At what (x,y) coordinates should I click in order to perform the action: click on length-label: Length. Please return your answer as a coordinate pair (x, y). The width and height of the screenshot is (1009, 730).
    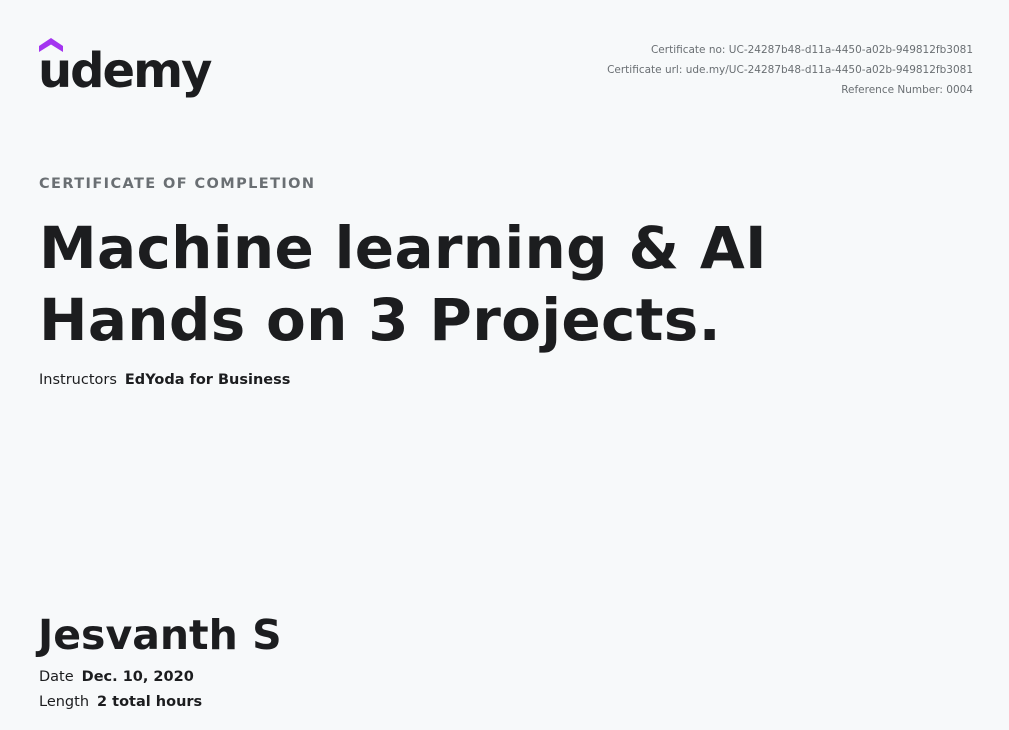
    Looking at the image, I should click on (64, 702).